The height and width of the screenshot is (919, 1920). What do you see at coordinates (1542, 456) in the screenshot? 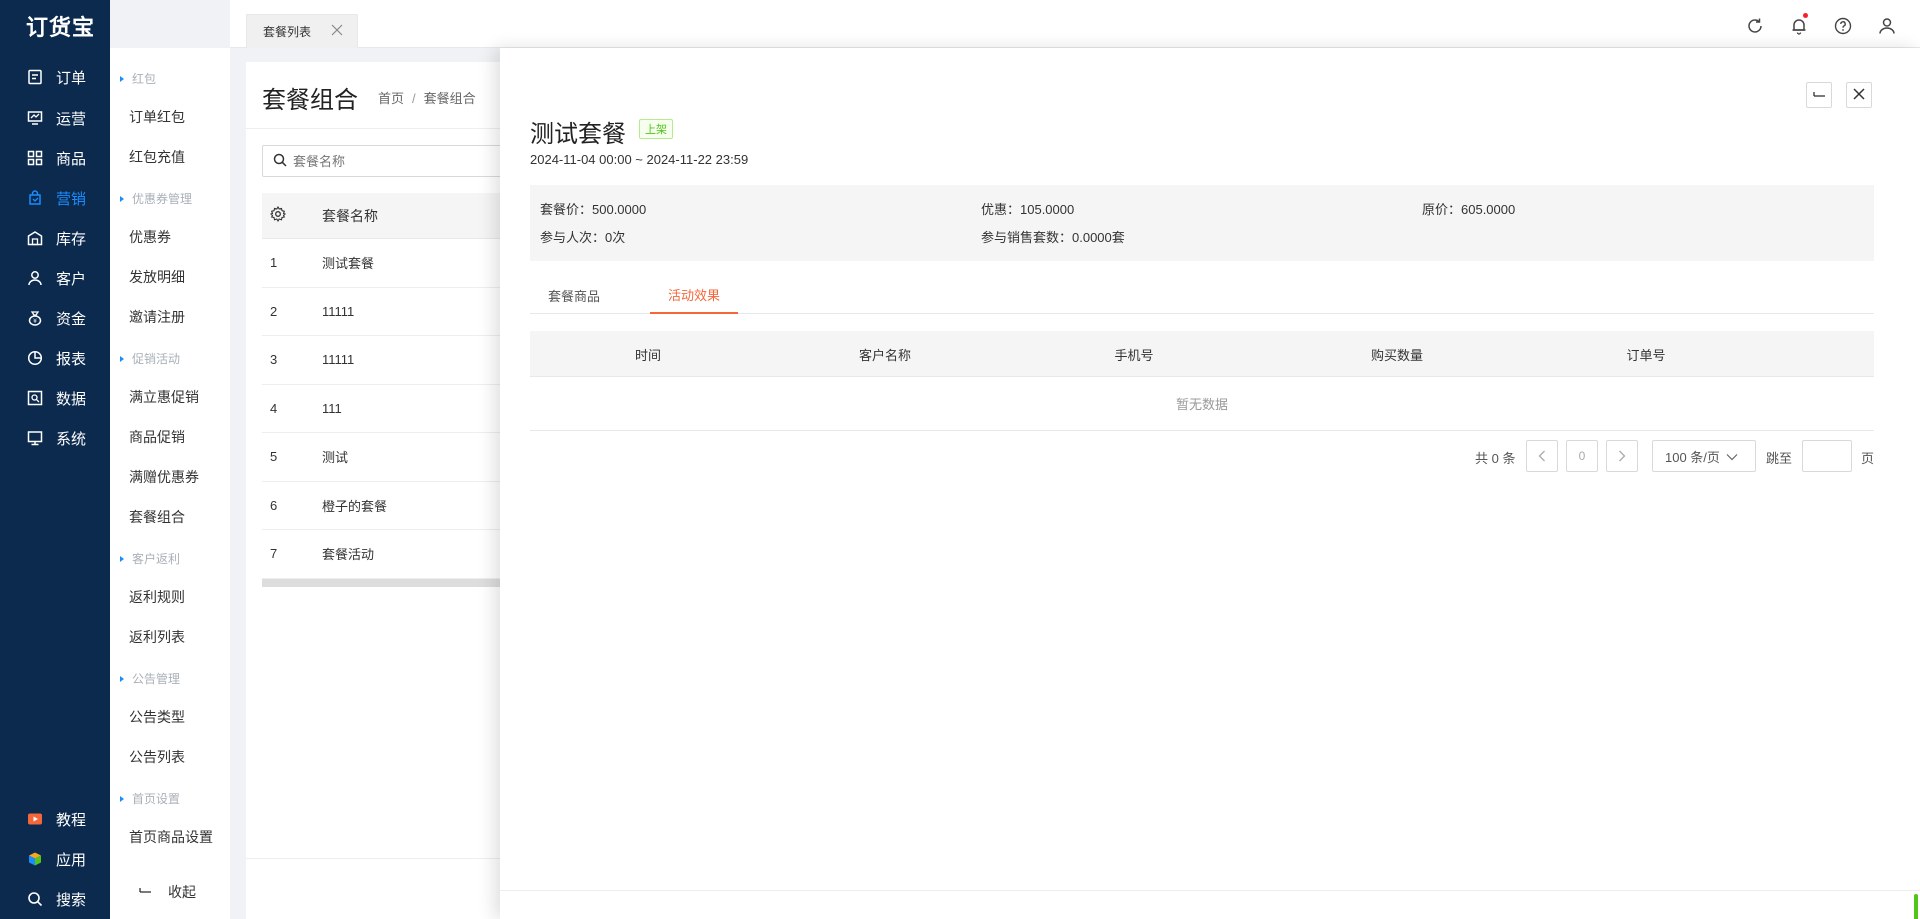
I see `prev-page-button` at bounding box center [1542, 456].